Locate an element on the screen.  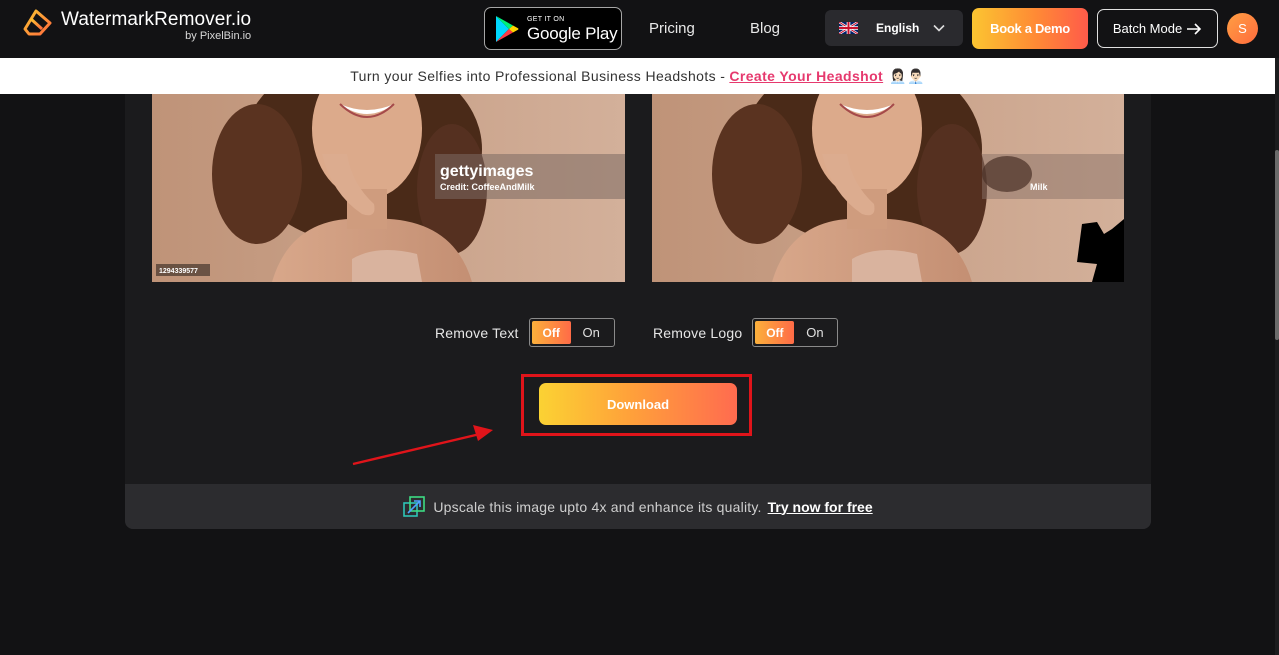
try-now-link: Try now for free is located at coordinates (820, 507).